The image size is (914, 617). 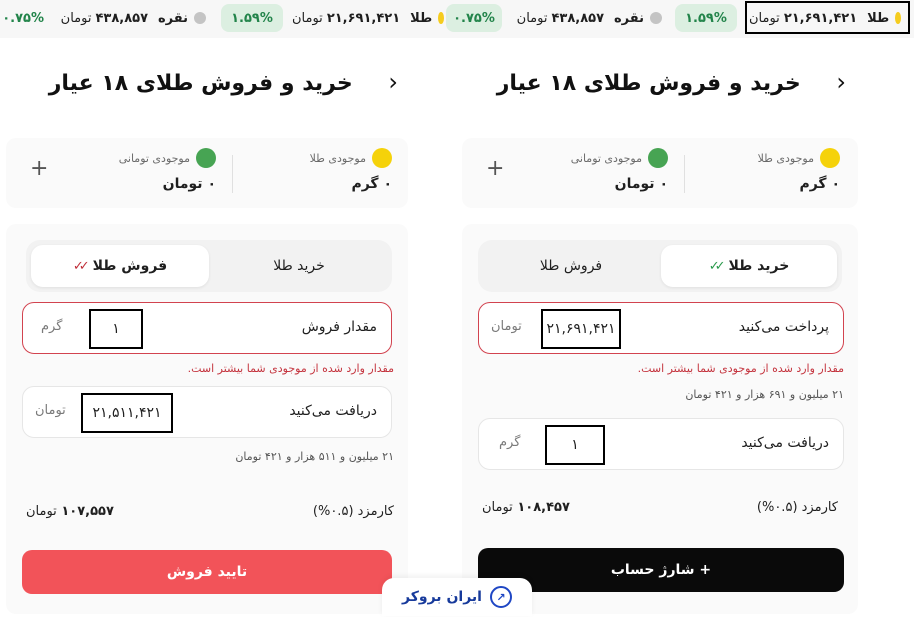 What do you see at coordinates (127, 413) in the screenshot?
I see `receive-value: ۲۱,۵۱۱,۴۲۱` at bounding box center [127, 413].